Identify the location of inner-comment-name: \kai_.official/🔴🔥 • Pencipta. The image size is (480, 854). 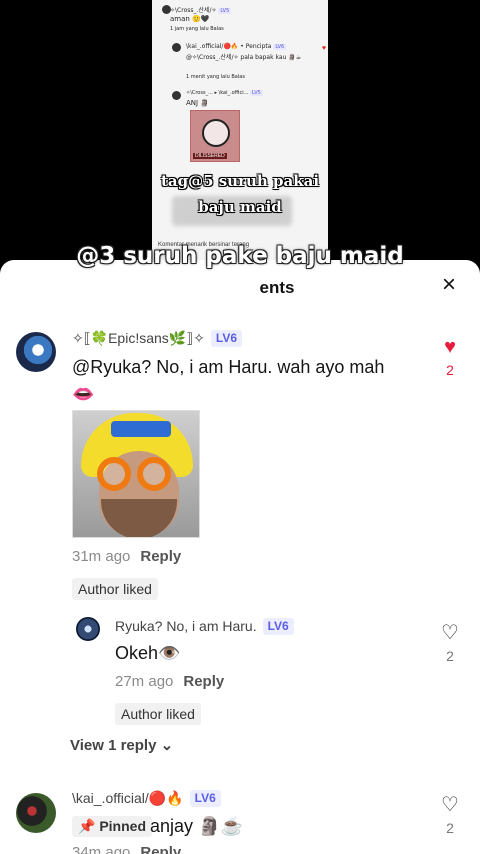
(229, 46).